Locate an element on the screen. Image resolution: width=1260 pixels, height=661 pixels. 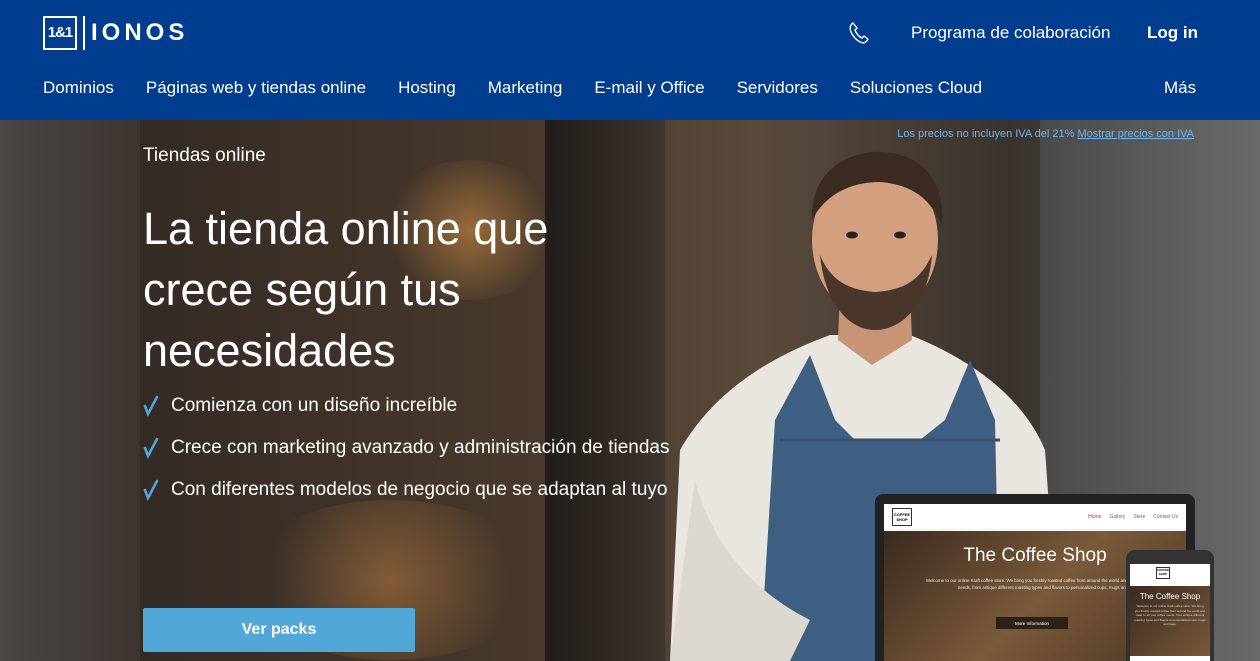
show-prices-with-vat-link: Mostrar precios con IVA is located at coordinates (1135, 134).